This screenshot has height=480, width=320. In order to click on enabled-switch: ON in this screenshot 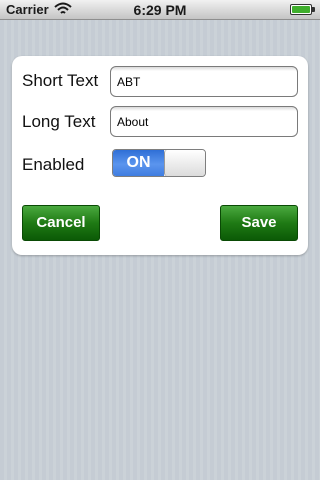, I will do `click(159, 163)`.